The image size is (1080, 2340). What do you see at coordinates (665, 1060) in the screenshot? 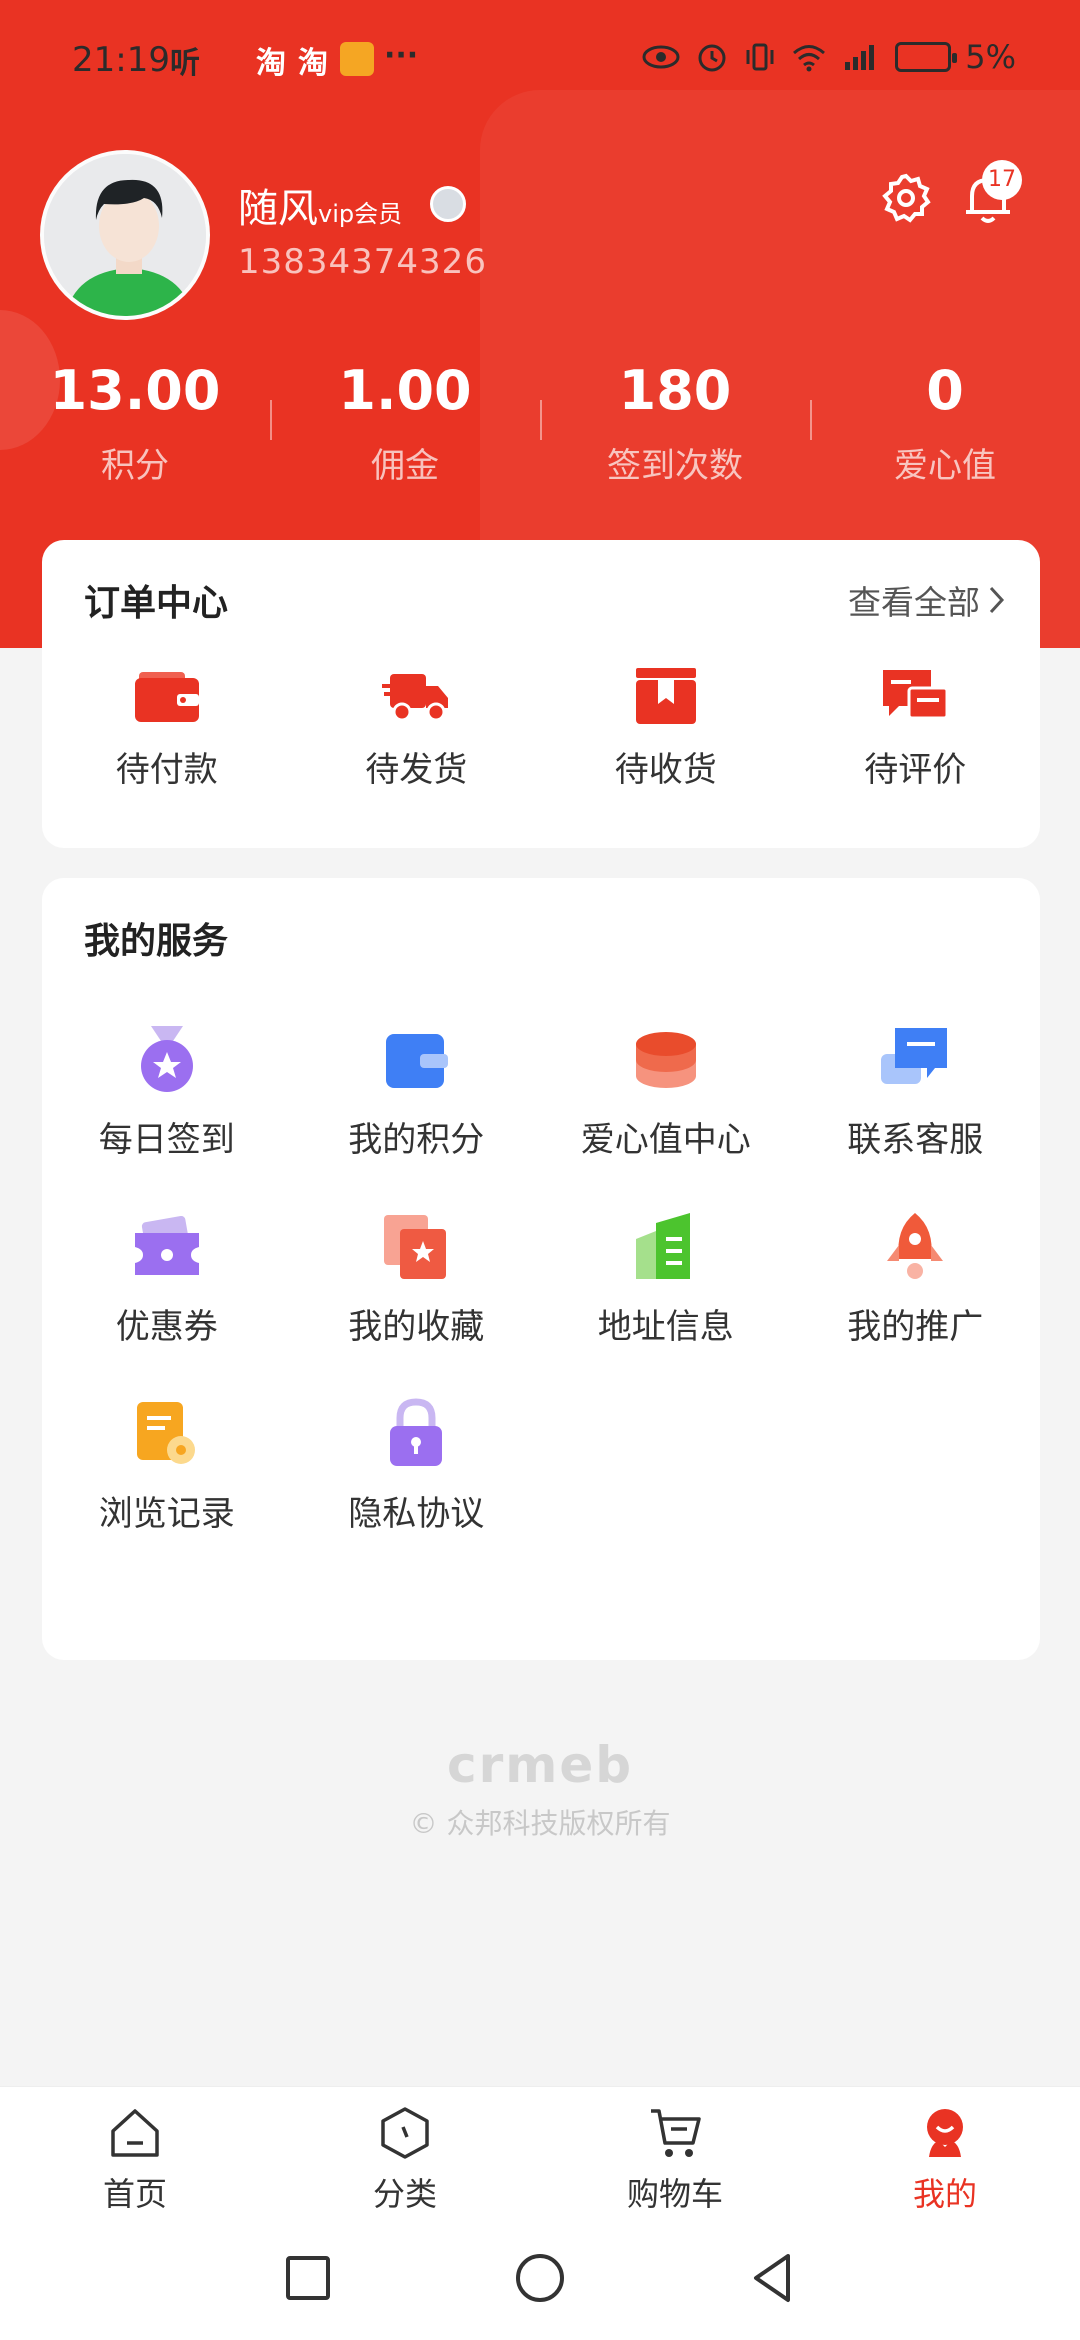
I see `coins-stack-icon` at bounding box center [665, 1060].